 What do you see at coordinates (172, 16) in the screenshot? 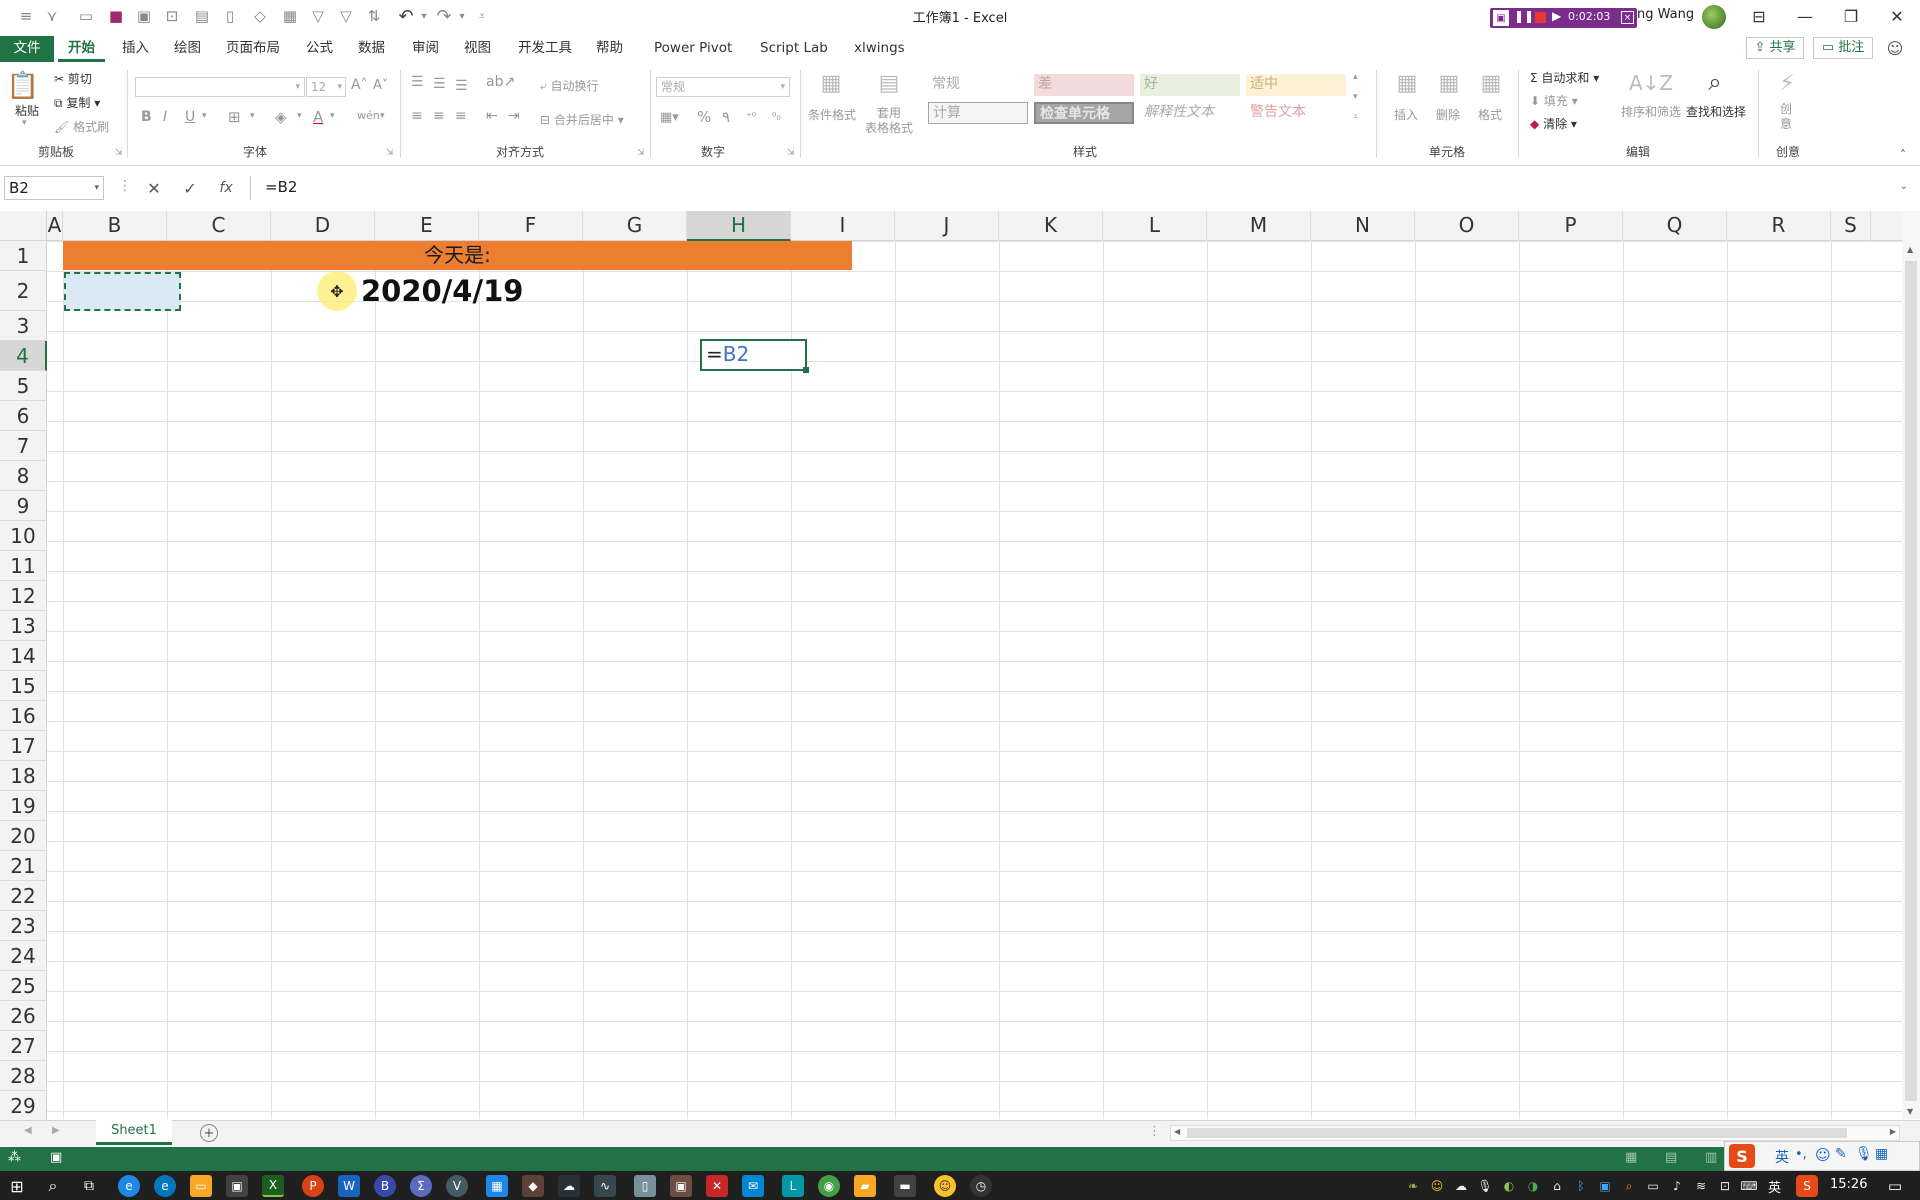
I see `fit-icon: ⊡` at bounding box center [172, 16].